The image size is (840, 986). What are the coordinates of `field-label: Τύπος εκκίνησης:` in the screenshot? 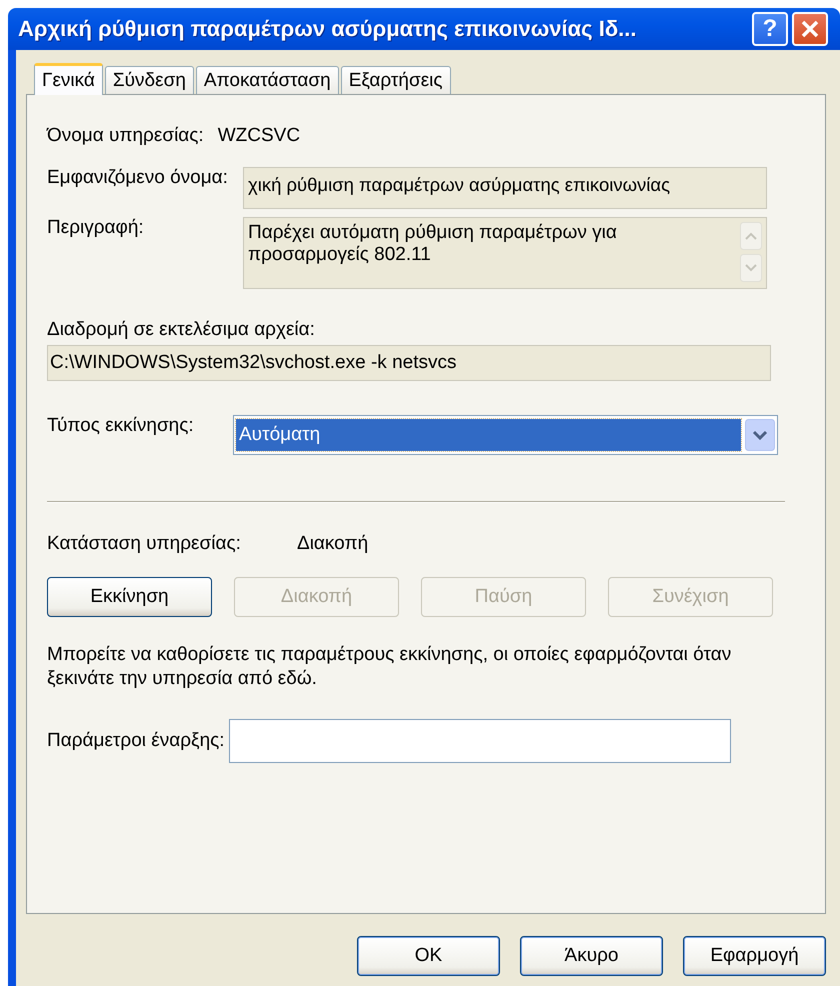 It's located at (121, 426).